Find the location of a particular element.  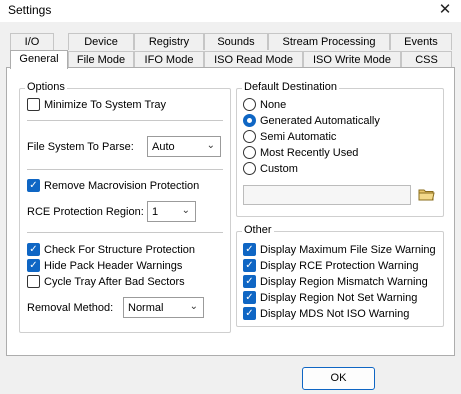

destination-group-title: Default Destination is located at coordinates (290, 87).